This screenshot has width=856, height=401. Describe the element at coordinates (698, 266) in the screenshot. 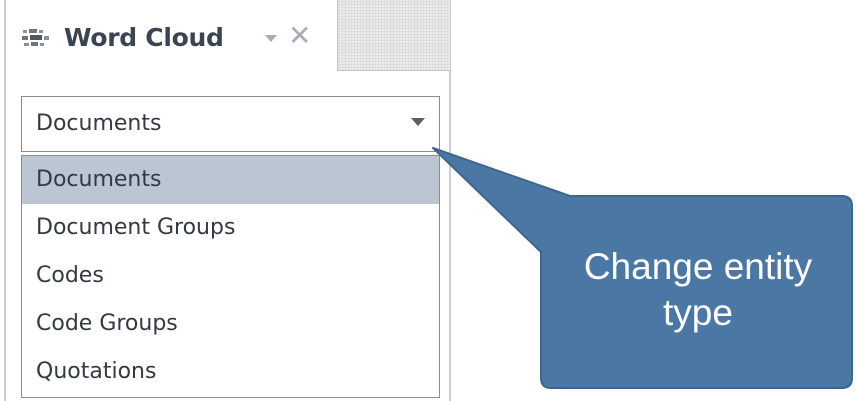

I see `callout-line-1: Change entity` at that location.